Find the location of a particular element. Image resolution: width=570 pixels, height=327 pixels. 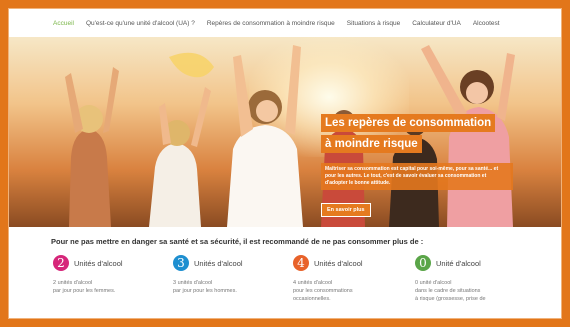

unit-description-line: à risque (grossesse, prise de is located at coordinates (450, 299).